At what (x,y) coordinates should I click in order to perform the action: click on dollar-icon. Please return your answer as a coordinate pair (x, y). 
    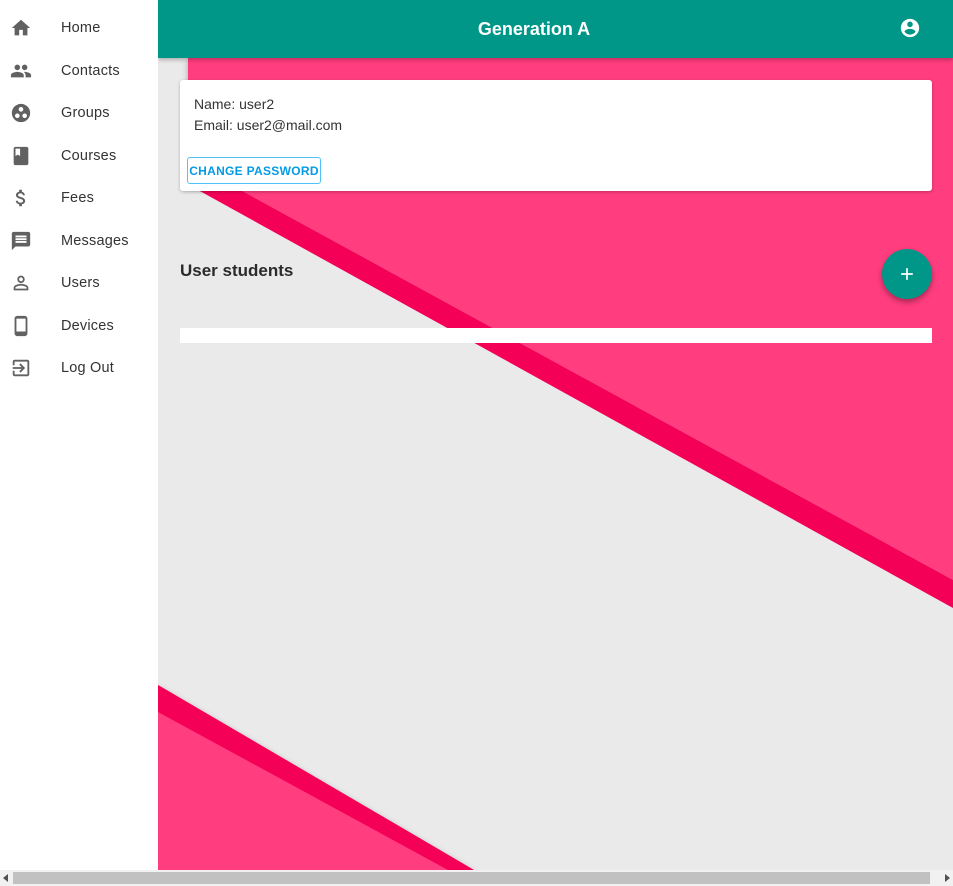
    Looking at the image, I should click on (21, 198).